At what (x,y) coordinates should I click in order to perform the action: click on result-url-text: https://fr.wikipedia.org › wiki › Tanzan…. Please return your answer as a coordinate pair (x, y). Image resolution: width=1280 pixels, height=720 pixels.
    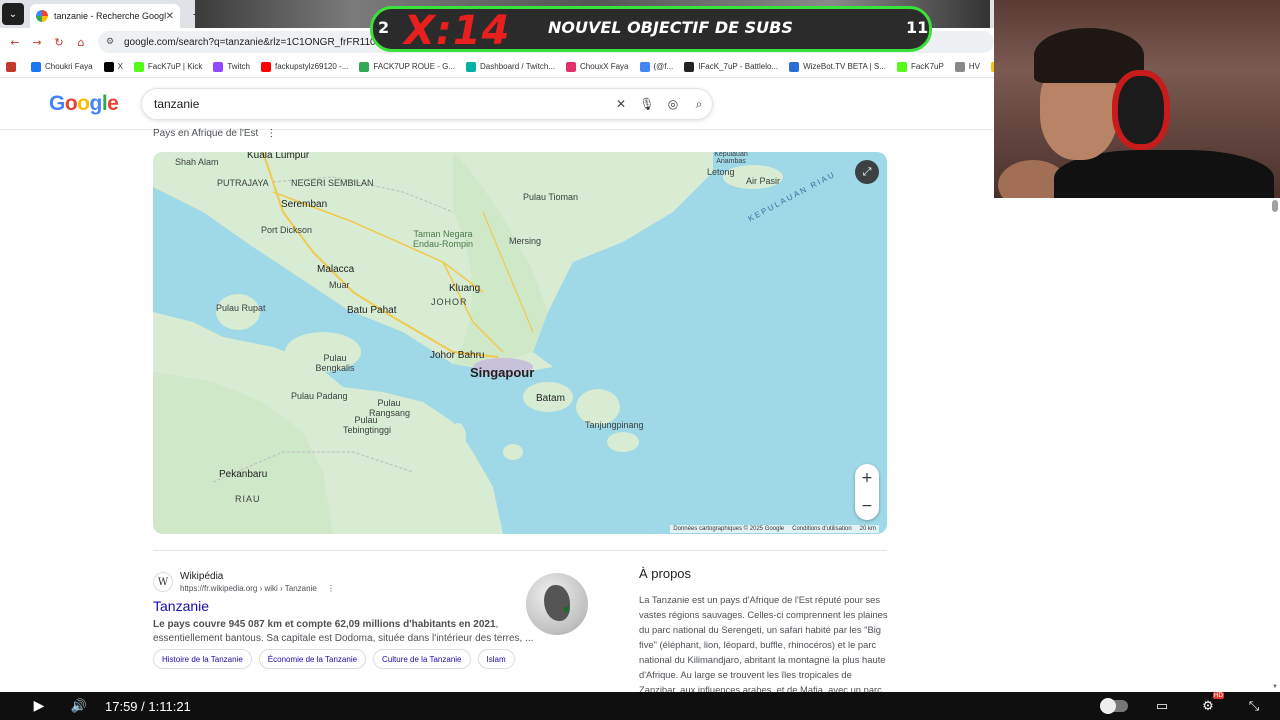
    Looking at the image, I should click on (248, 588).